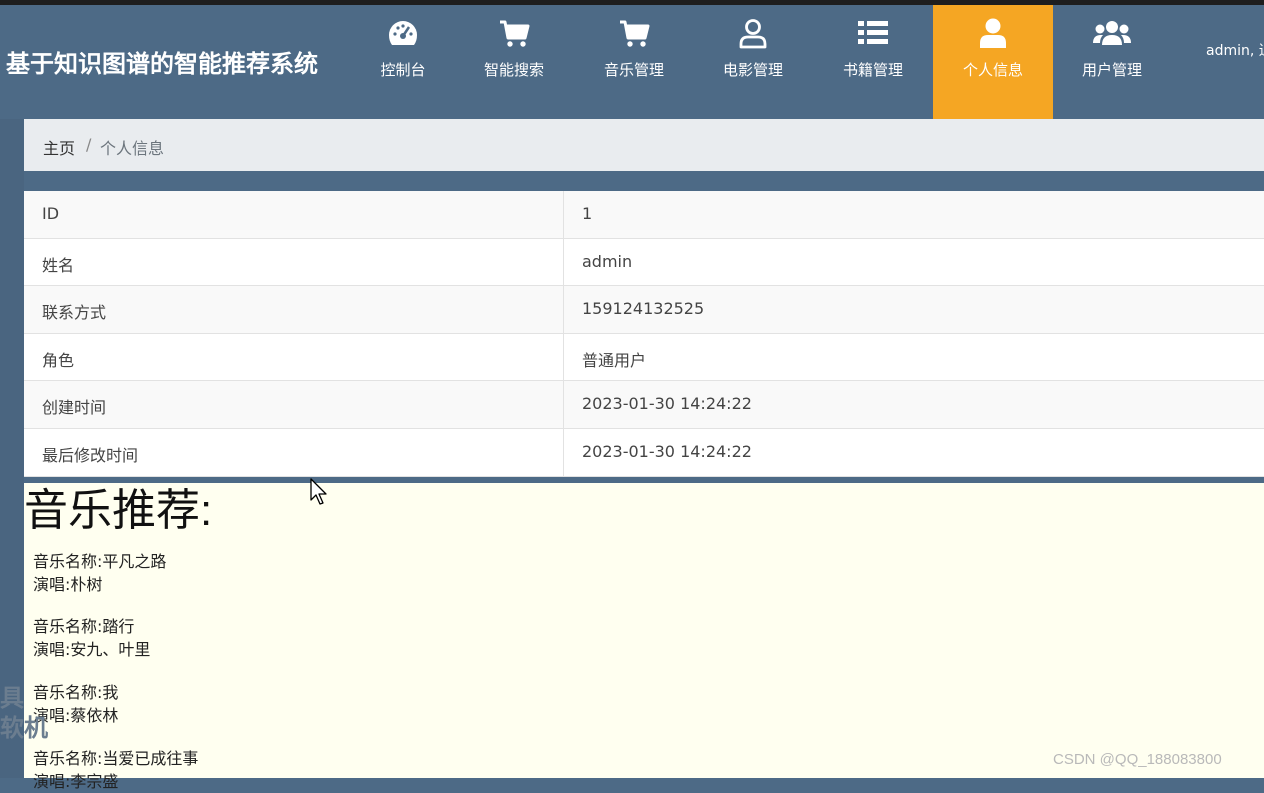 The image size is (1264, 793). What do you see at coordinates (24, 728) in the screenshot?
I see `overlay-line: 软机` at bounding box center [24, 728].